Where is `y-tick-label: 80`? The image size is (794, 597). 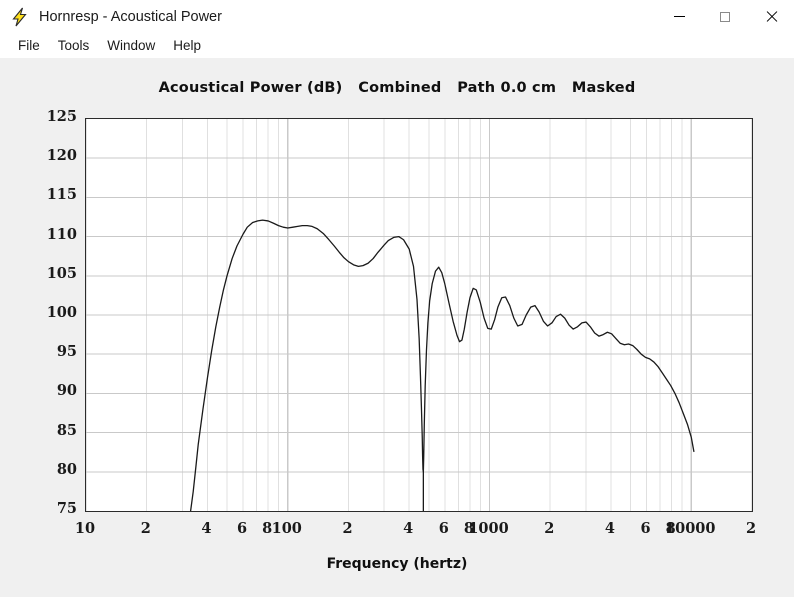 y-tick-label: 80 is located at coordinates (66, 469).